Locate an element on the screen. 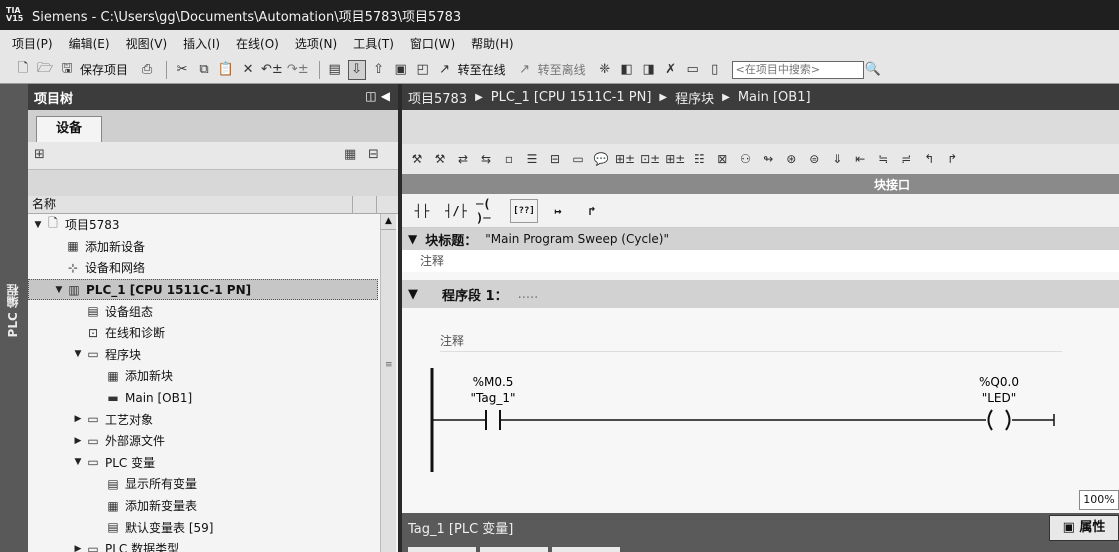 This screenshot has width=1119, height=552. properties-icon: ▫ is located at coordinates (509, 159).